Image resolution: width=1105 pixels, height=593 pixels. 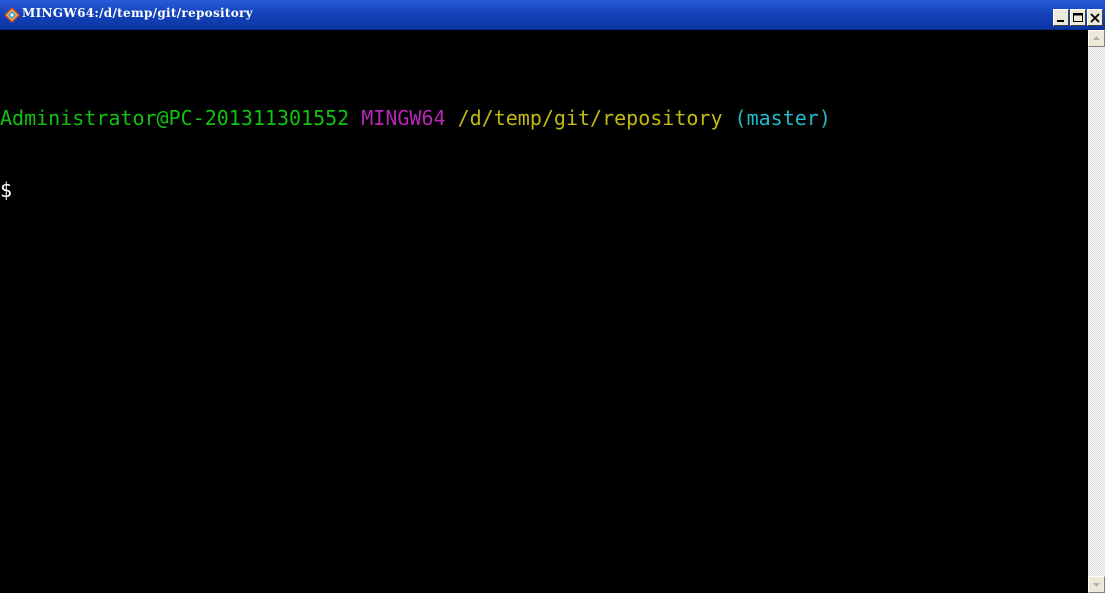 What do you see at coordinates (590, 118) in the screenshot?
I see `prompt-path: /d/temp/git/repository` at bounding box center [590, 118].